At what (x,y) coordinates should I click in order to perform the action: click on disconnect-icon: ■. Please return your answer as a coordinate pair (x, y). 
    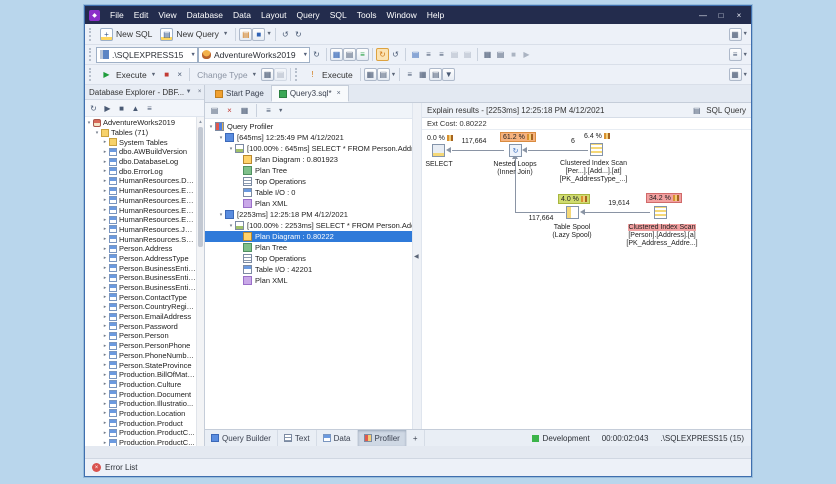
    Looking at the image, I should click on (121, 108).